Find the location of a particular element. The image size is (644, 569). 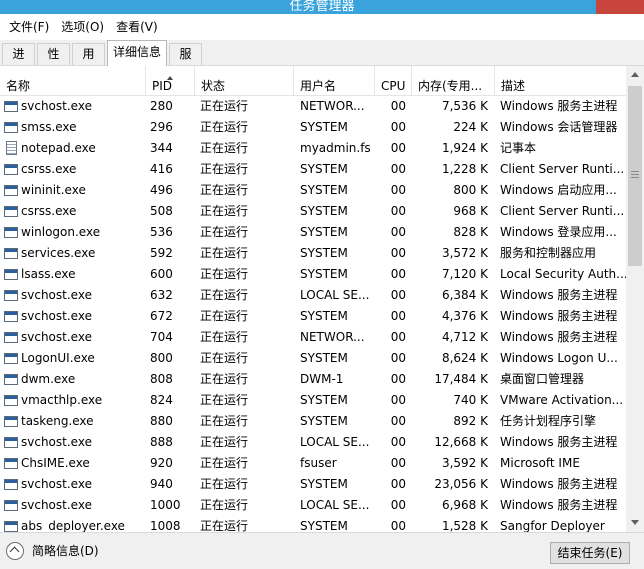

table-row: taskeng.exe 880 正在运行 SYSTEM 00 892 K 任务计划程序引擎 is located at coordinates (313, 421).